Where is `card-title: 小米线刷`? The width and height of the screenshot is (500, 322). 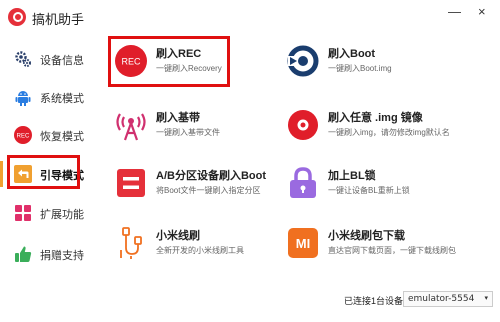
card-title: 小米线刷 is located at coordinates (178, 236).